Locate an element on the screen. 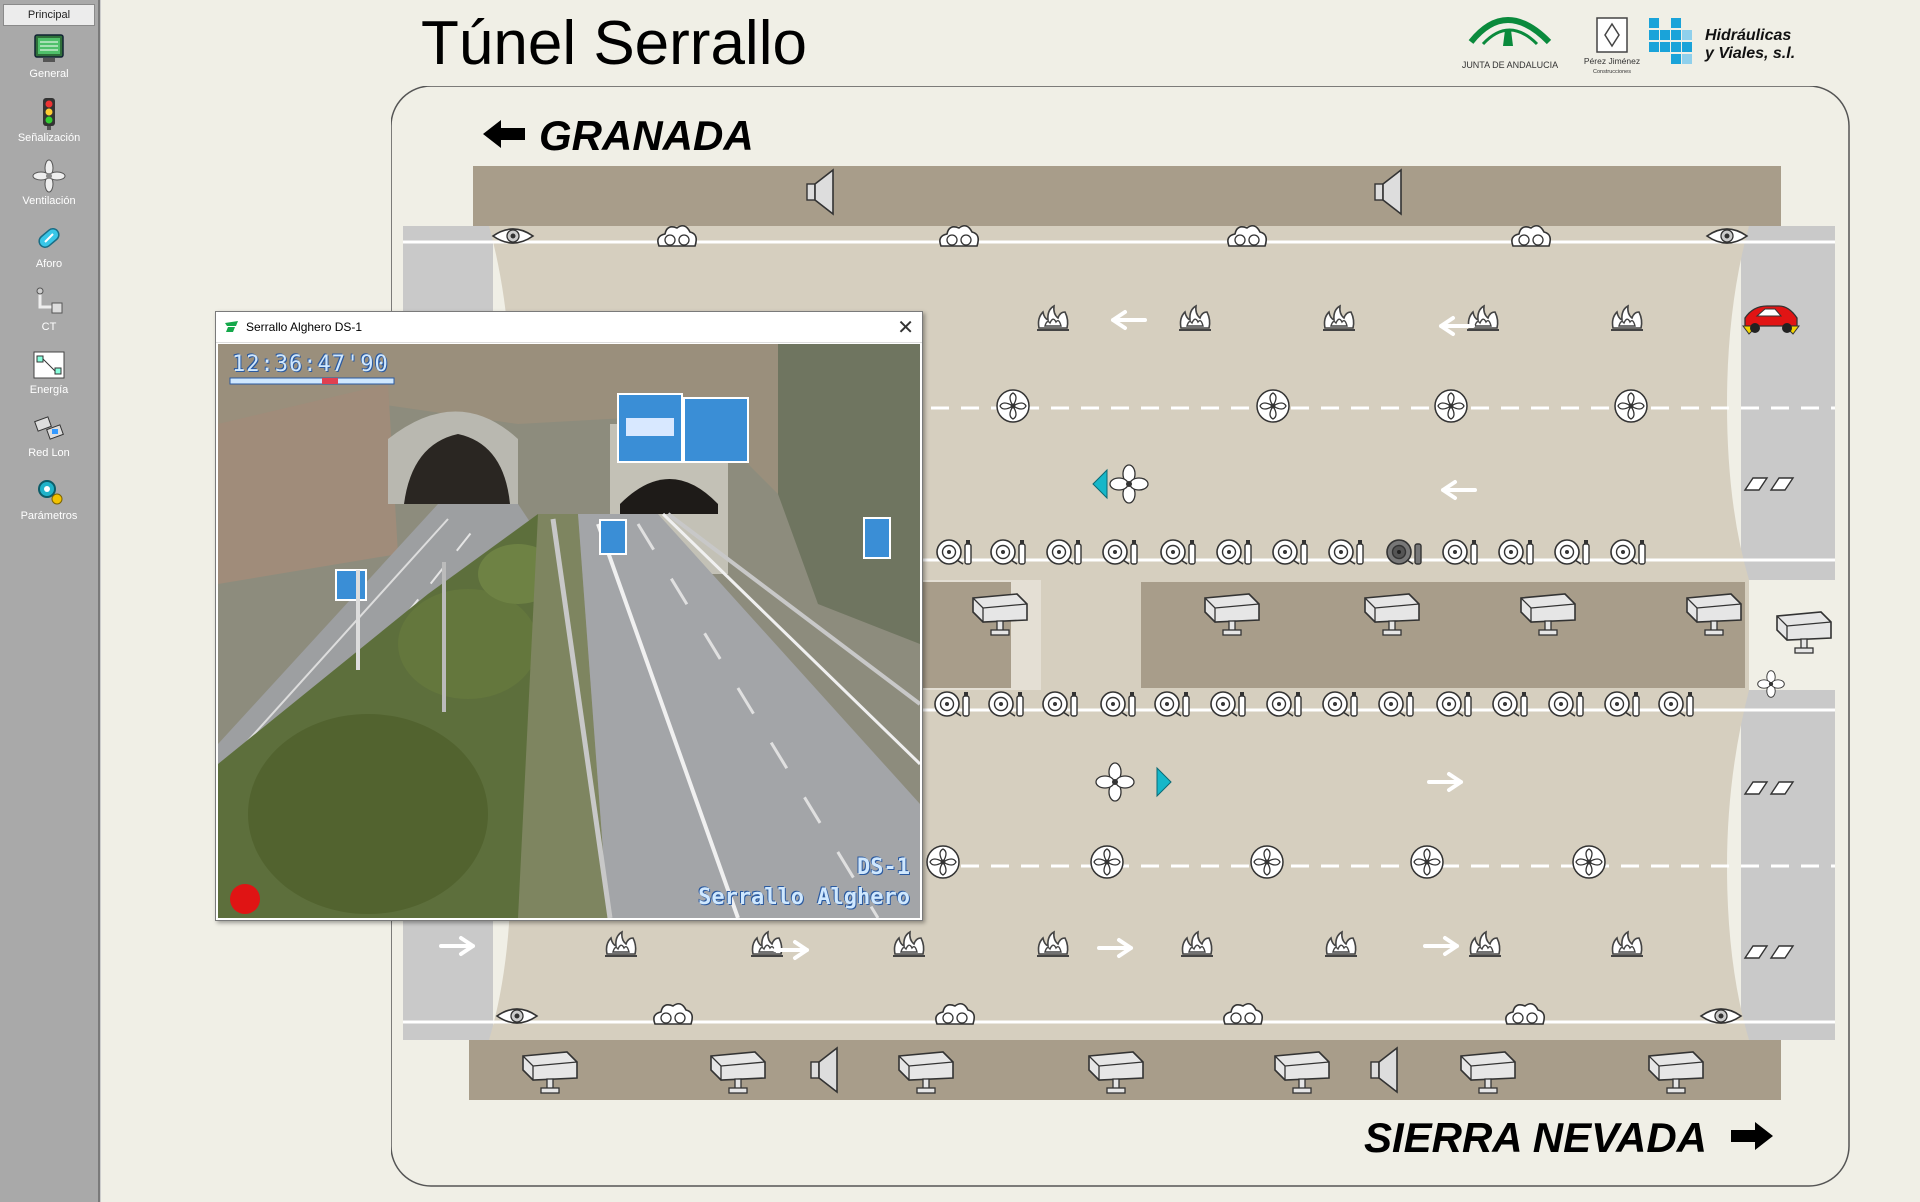  sidebar-item-senalizacion: Señalización is located at coordinates (49, 125).